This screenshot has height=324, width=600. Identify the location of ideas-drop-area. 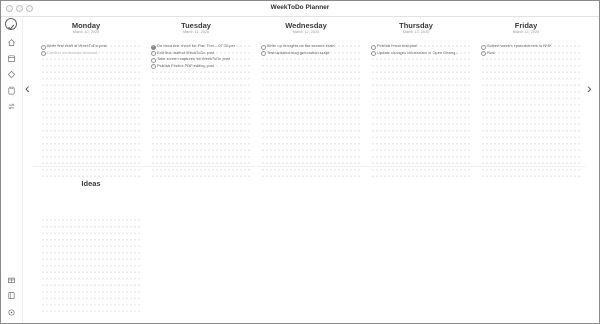
(91, 267).